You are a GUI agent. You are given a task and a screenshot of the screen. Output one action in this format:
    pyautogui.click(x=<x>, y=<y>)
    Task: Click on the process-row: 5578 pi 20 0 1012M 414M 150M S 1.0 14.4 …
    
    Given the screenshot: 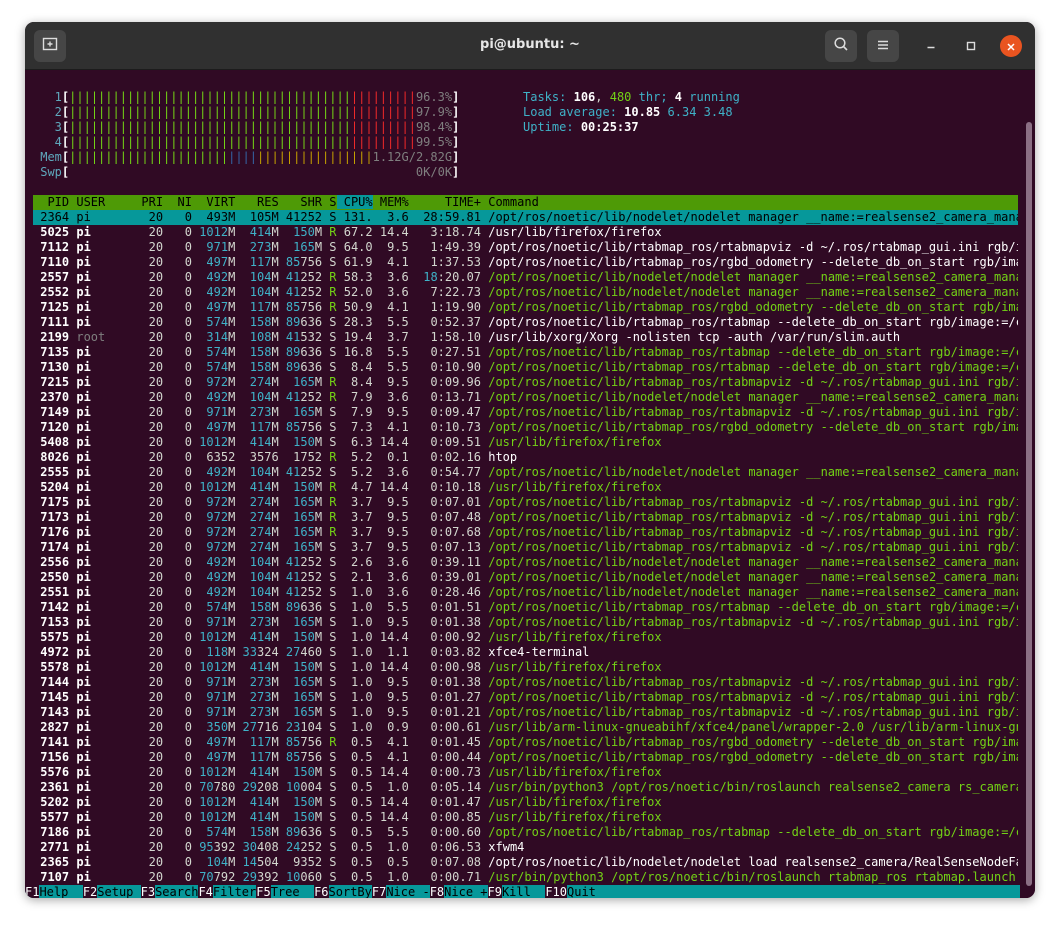 What is the action you would take?
    pyautogui.click(x=525, y=667)
    